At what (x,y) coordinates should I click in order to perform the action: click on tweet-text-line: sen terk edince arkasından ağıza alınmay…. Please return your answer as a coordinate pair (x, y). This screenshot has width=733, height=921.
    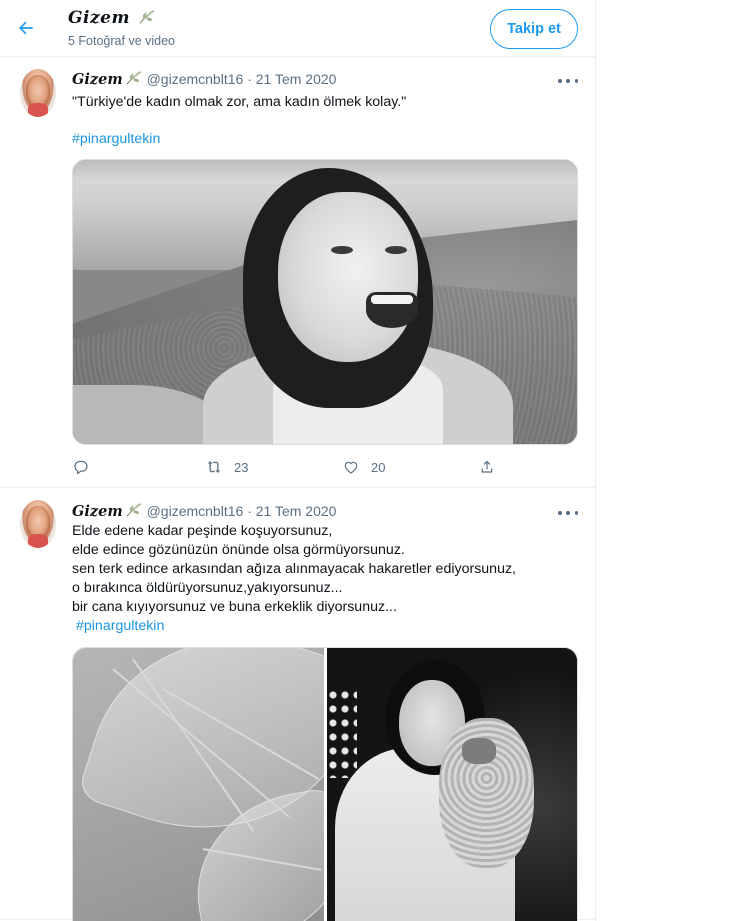
    Looking at the image, I should click on (294, 569).